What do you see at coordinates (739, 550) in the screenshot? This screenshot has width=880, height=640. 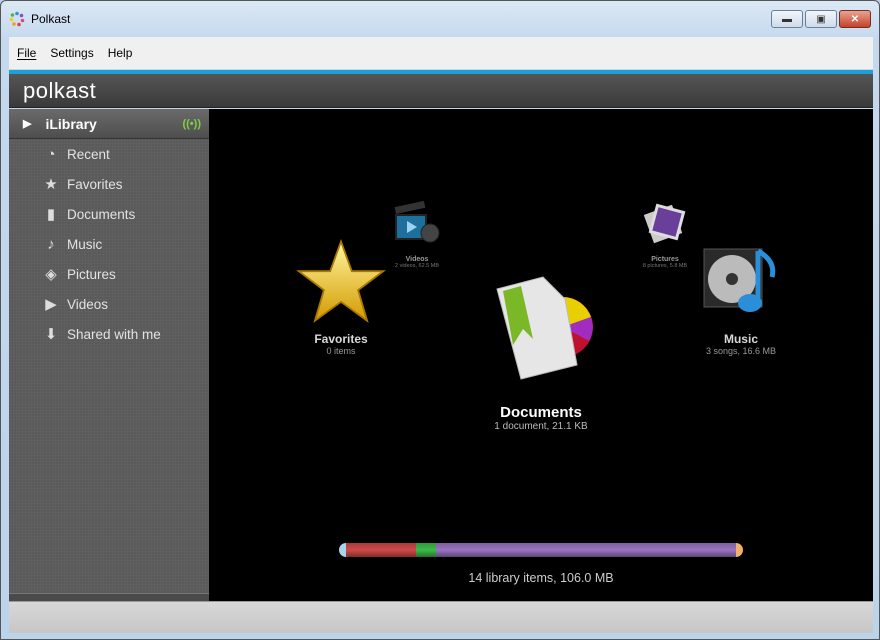 I see `storage-bar-cap-right` at bounding box center [739, 550].